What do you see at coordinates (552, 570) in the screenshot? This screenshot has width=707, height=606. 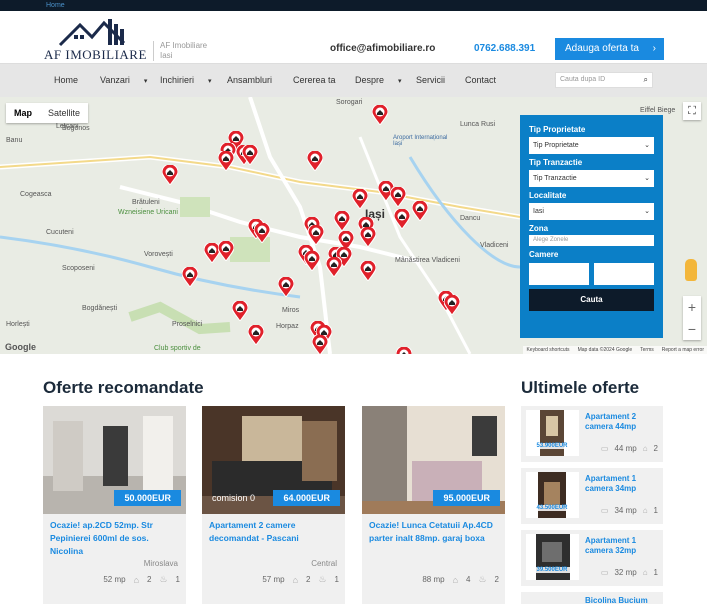 I see `latest-offer-price: 39.500EUR` at bounding box center [552, 570].